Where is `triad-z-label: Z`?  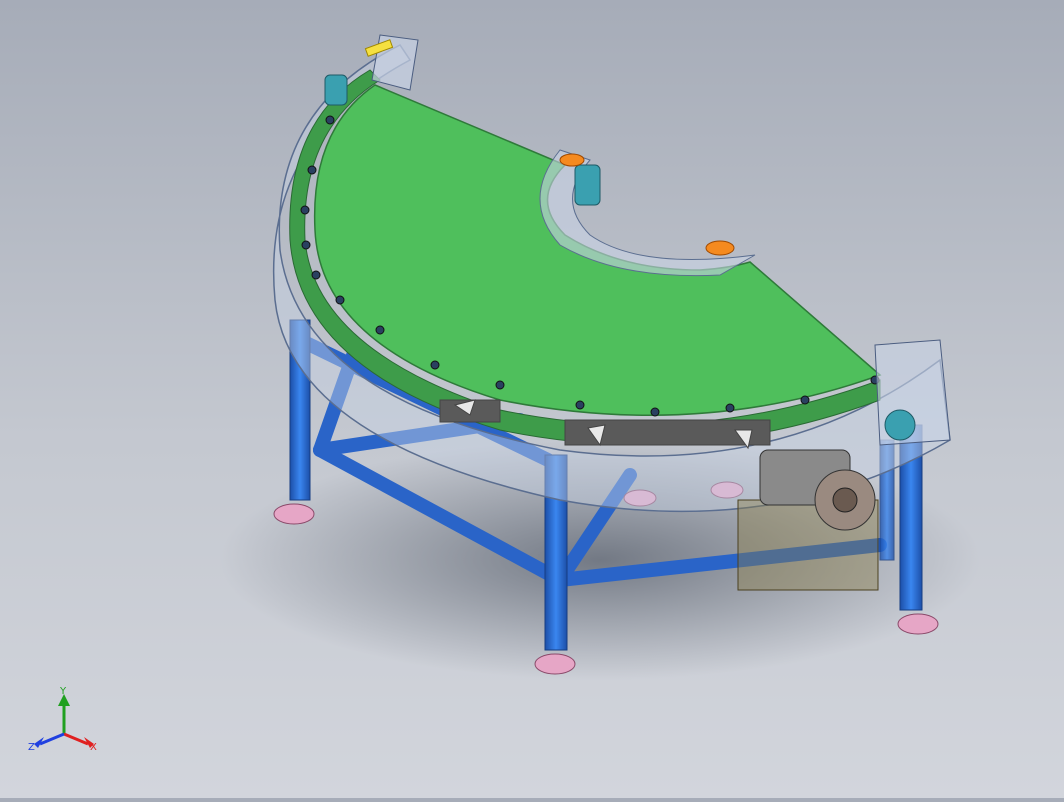 triad-z-label: Z is located at coordinates (31, 747).